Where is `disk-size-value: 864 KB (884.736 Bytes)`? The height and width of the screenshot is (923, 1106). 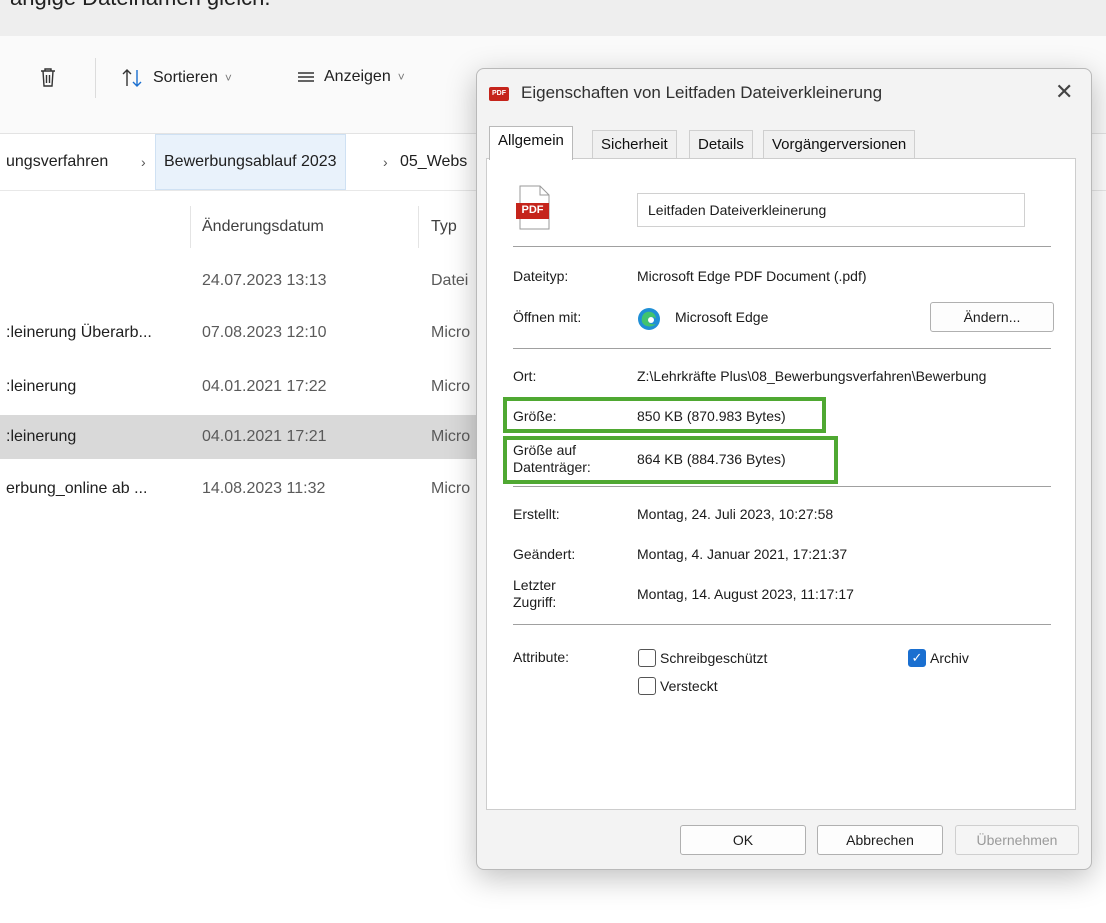
disk-size-value: 864 KB (884.736 Bytes) is located at coordinates (711, 459).